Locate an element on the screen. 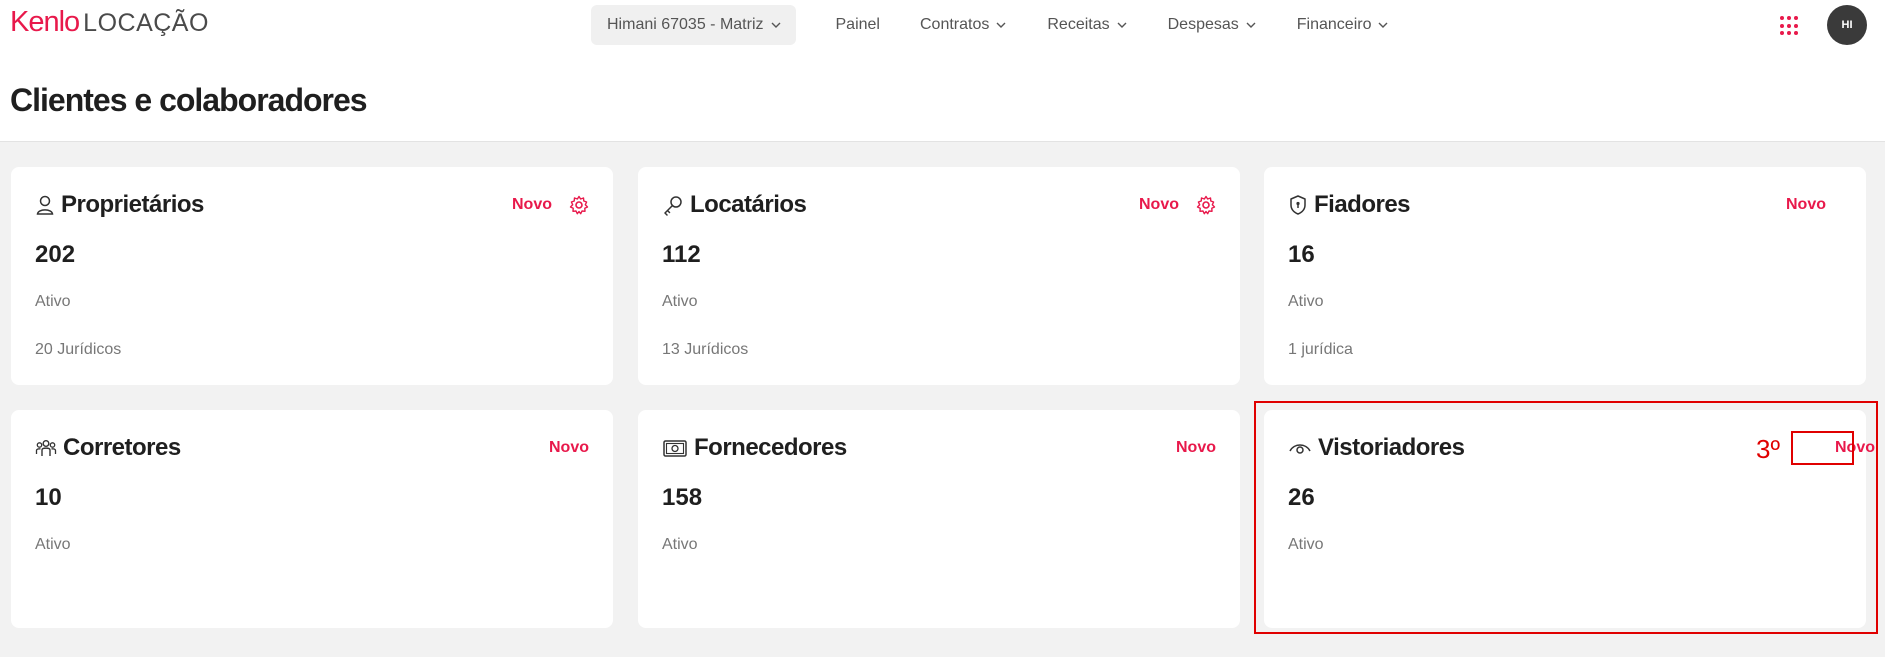 The width and height of the screenshot is (1885, 657). logo-brand: Kenlo is located at coordinates (45, 22).